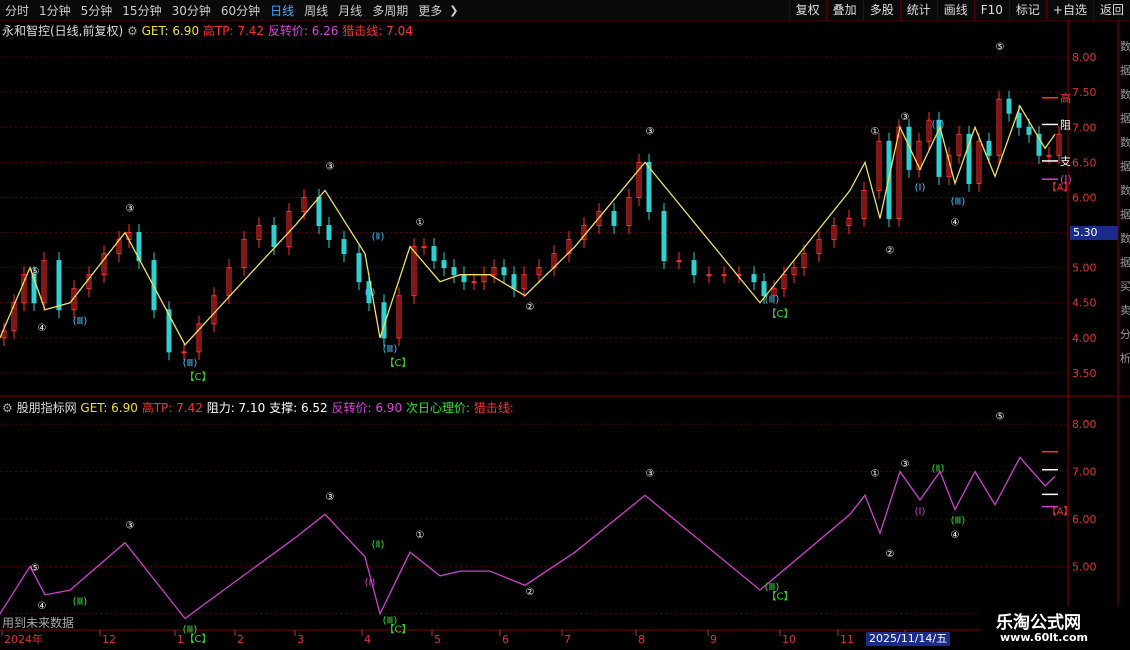 This screenshot has height=650, width=1130. Describe the element at coordinates (1038, 623) in the screenshot. I see `watermark-title: 乐淘公式网` at that location.